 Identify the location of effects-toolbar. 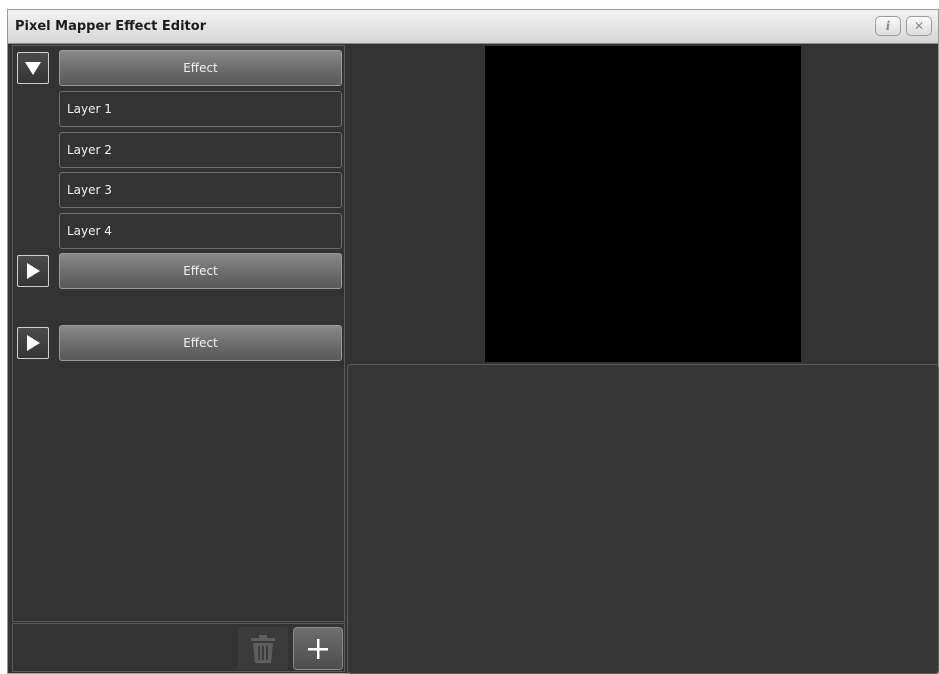
(178, 647).